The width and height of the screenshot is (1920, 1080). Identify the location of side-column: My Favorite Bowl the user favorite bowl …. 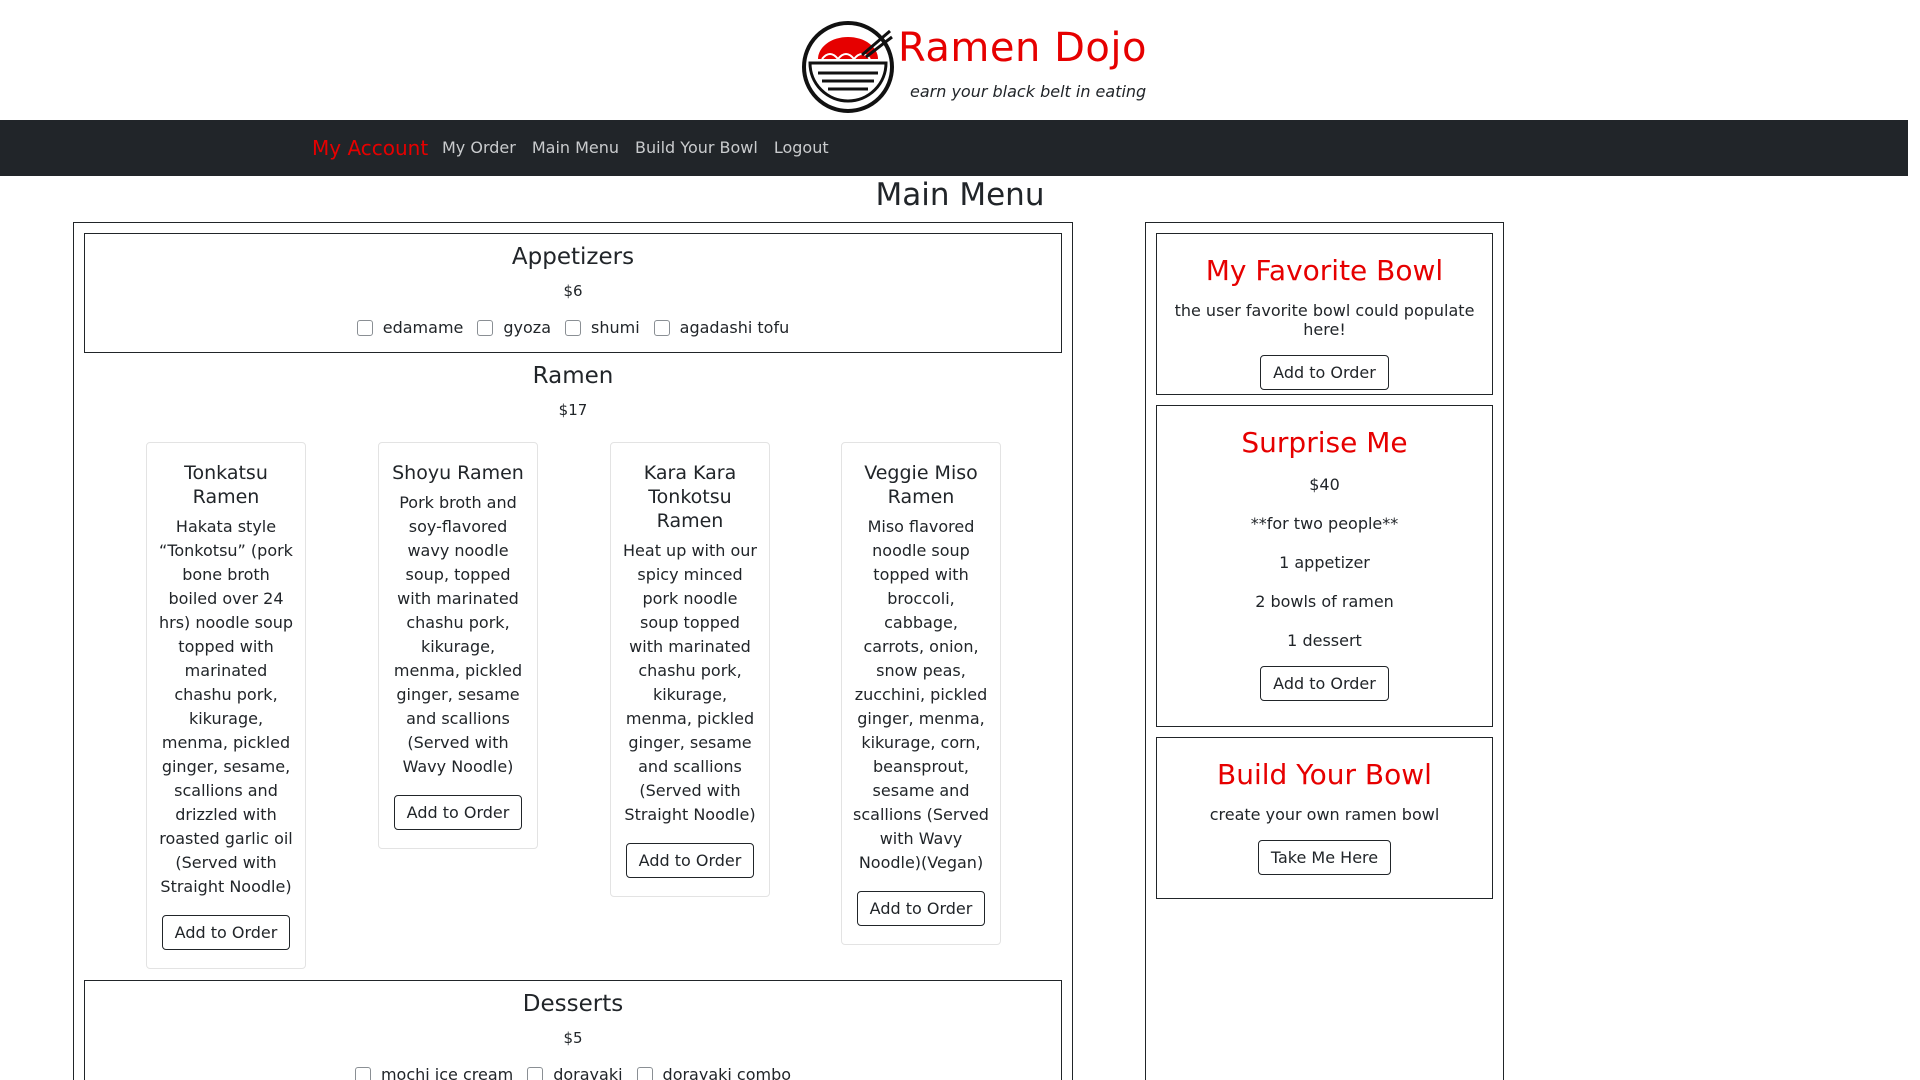
(1324, 651).